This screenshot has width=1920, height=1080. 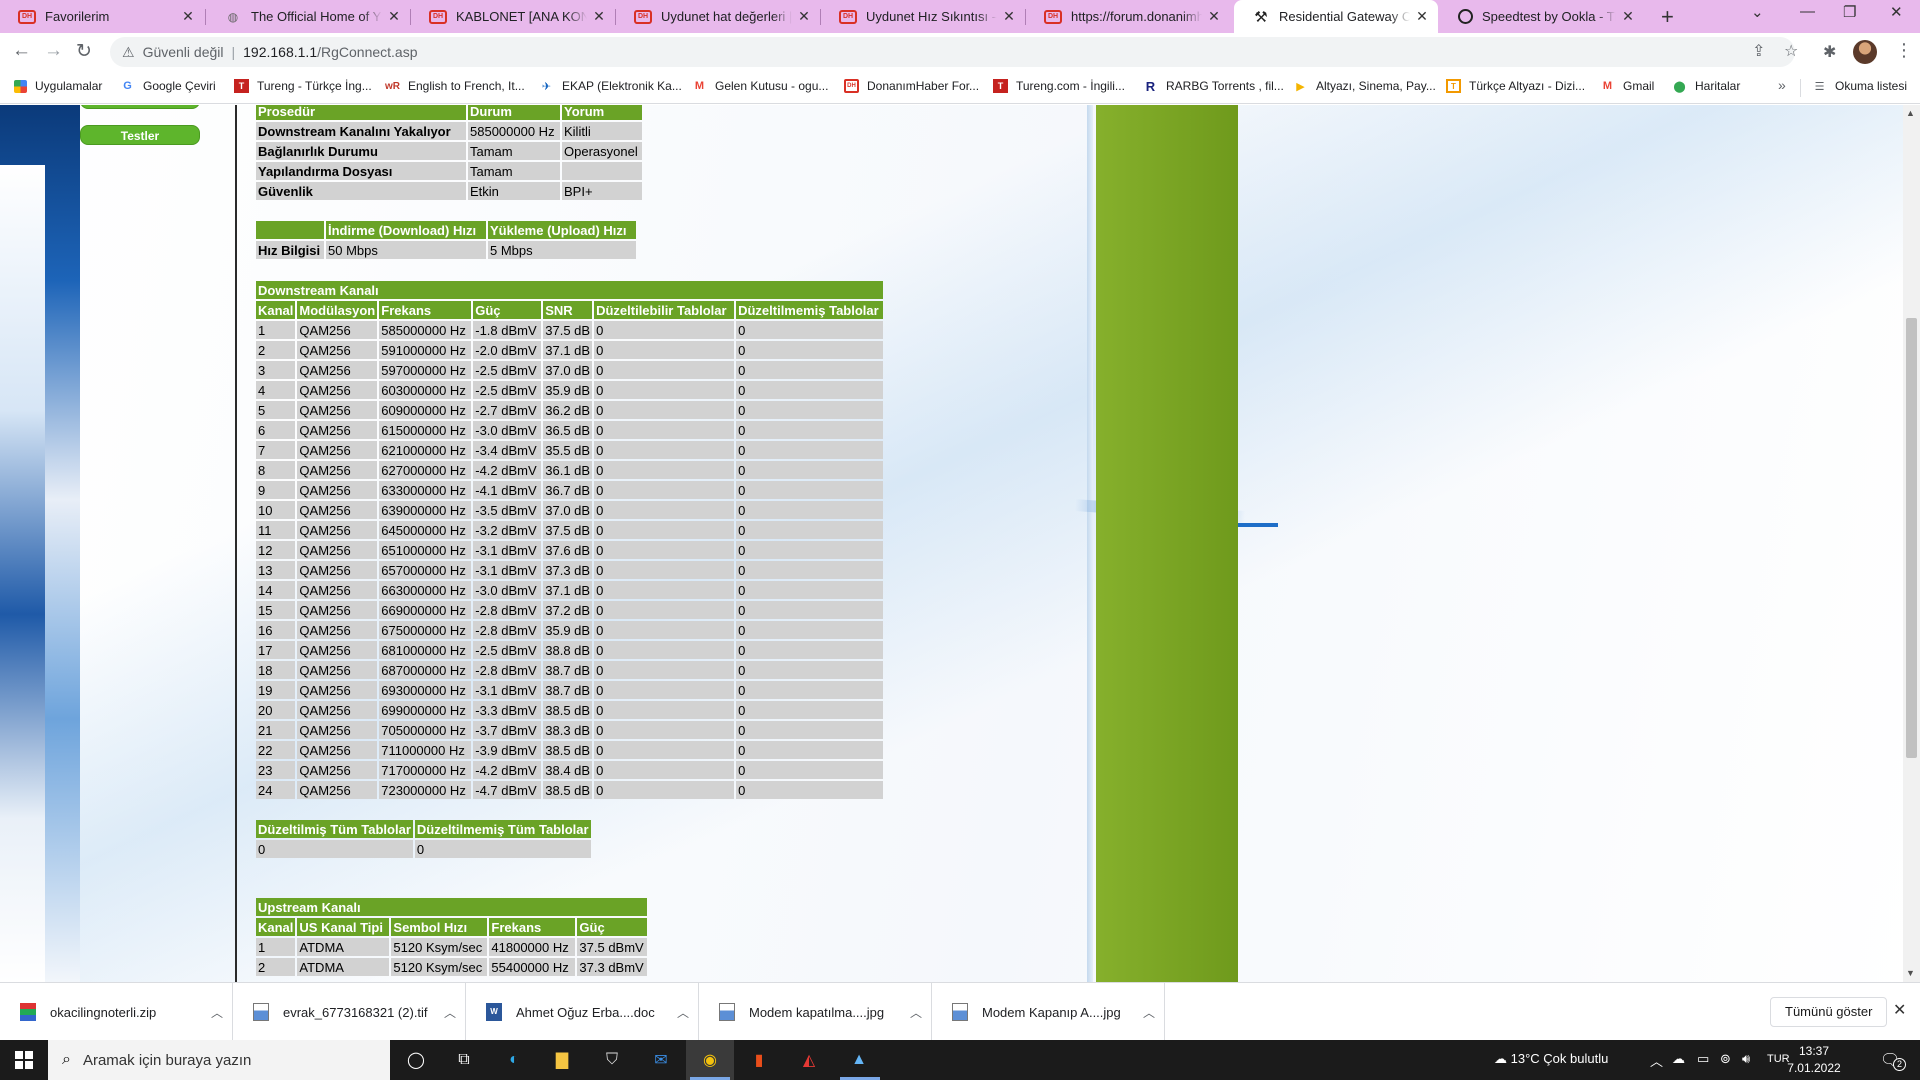 What do you see at coordinates (1746, 1059) in the screenshot?
I see `volume-icon: 🔊︎` at bounding box center [1746, 1059].